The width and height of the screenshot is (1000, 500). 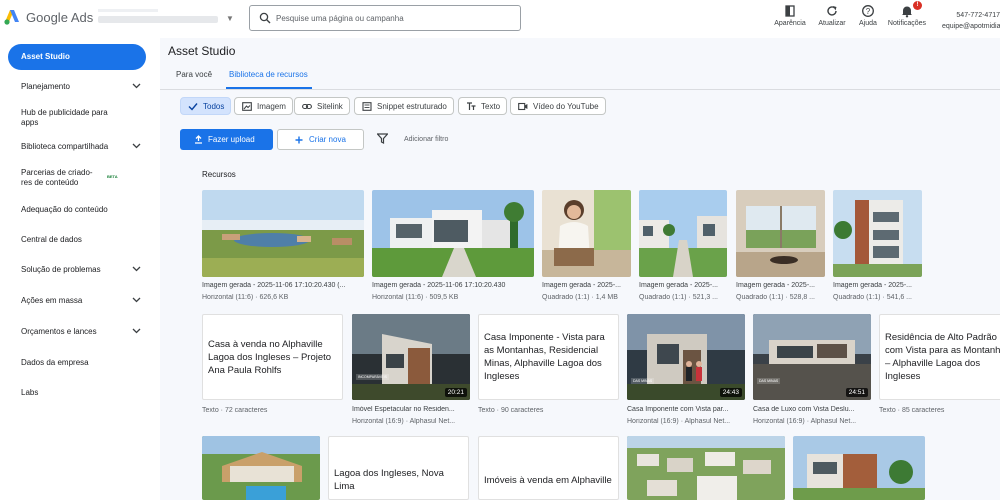 I want to click on upload-icon, so click(x=198, y=139).